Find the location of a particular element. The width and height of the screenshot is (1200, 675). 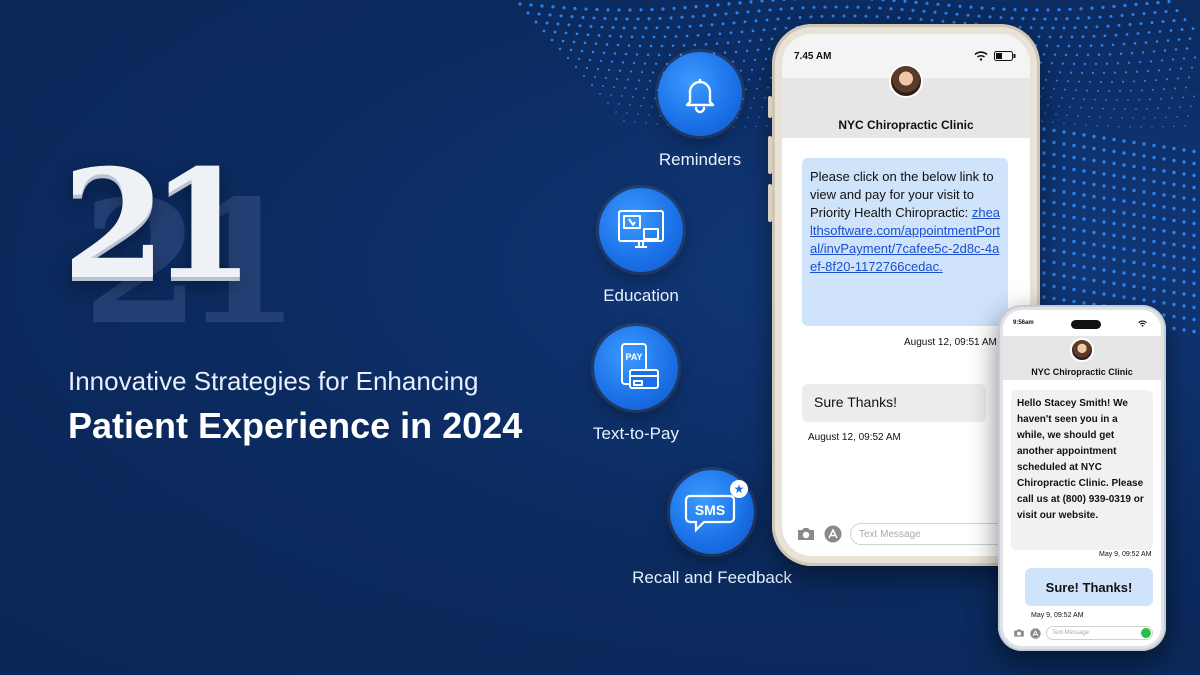

contact-header: NYC Chiropractic Clinic is located at coordinates (906, 101).